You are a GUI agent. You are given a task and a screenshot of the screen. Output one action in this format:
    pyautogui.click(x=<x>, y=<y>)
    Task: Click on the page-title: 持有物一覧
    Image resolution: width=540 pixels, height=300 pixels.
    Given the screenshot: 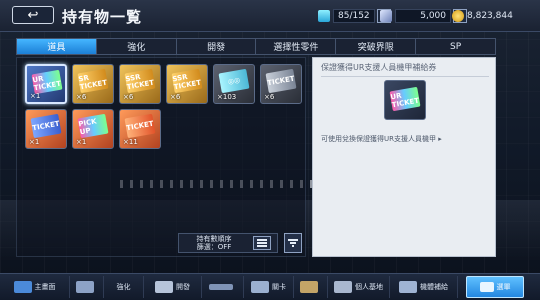 What is the action you would take?
    pyautogui.click(x=102, y=17)
    